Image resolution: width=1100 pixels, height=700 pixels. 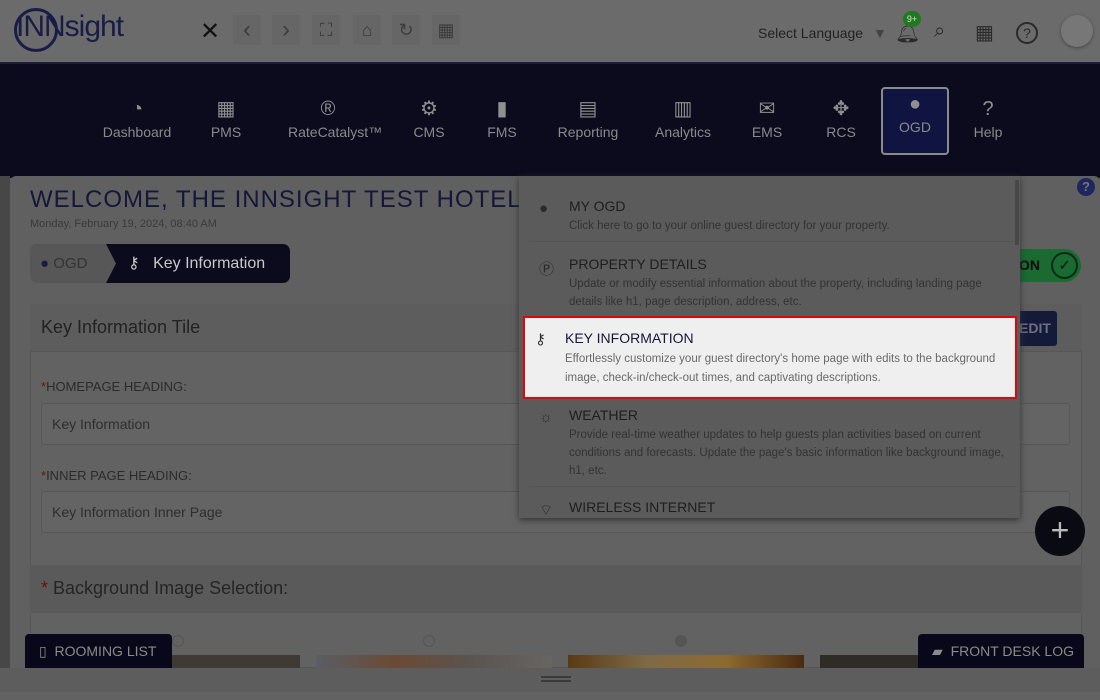 I want to click on nav-icon: ®, so click(x=328, y=109).